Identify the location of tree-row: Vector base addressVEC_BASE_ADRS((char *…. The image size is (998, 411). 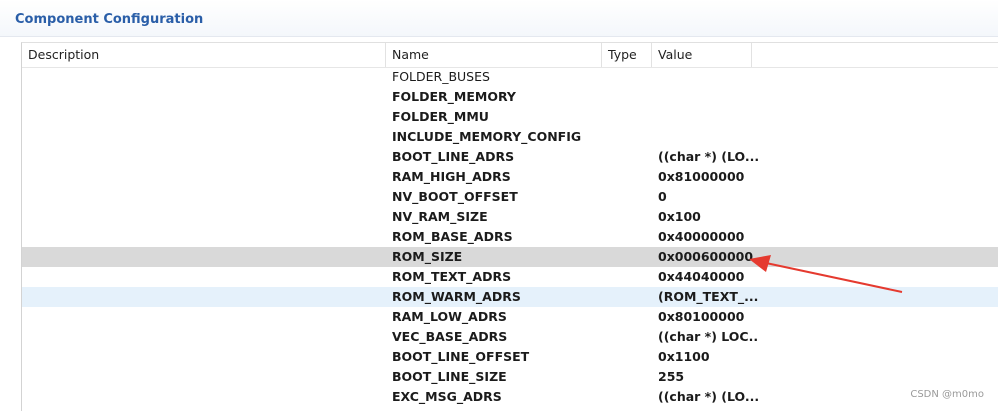
(510, 337).